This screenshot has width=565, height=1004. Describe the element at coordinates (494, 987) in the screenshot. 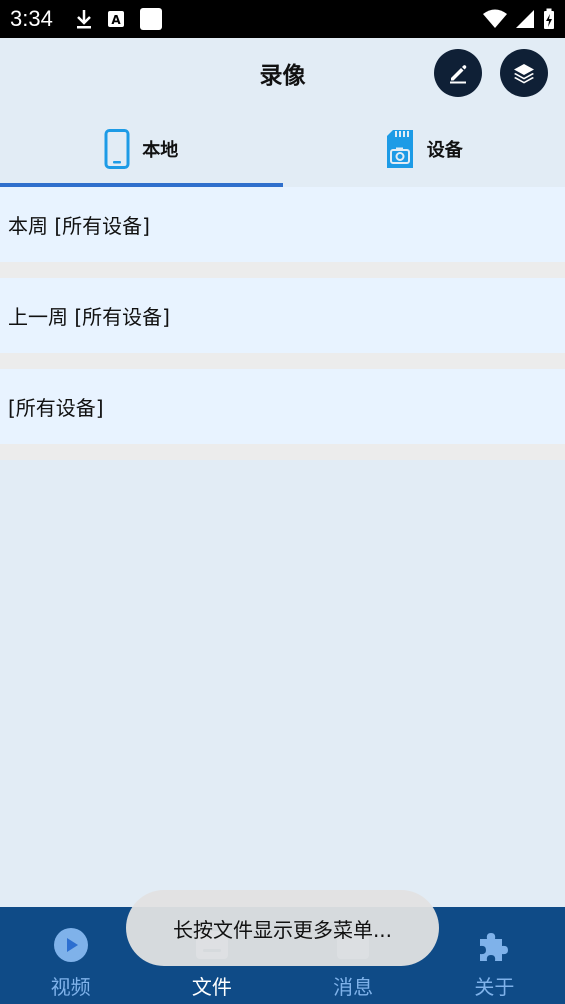

I see `nav-label-about: 关于` at that location.